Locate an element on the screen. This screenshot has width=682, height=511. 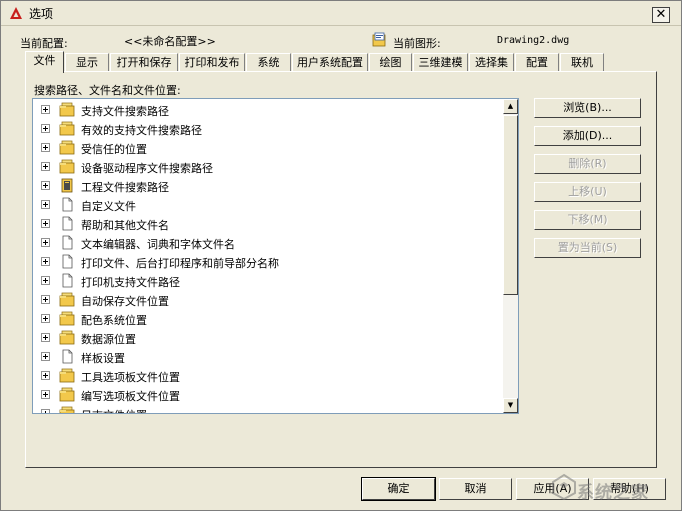
drawing-file-icon is located at coordinates (379, 39).